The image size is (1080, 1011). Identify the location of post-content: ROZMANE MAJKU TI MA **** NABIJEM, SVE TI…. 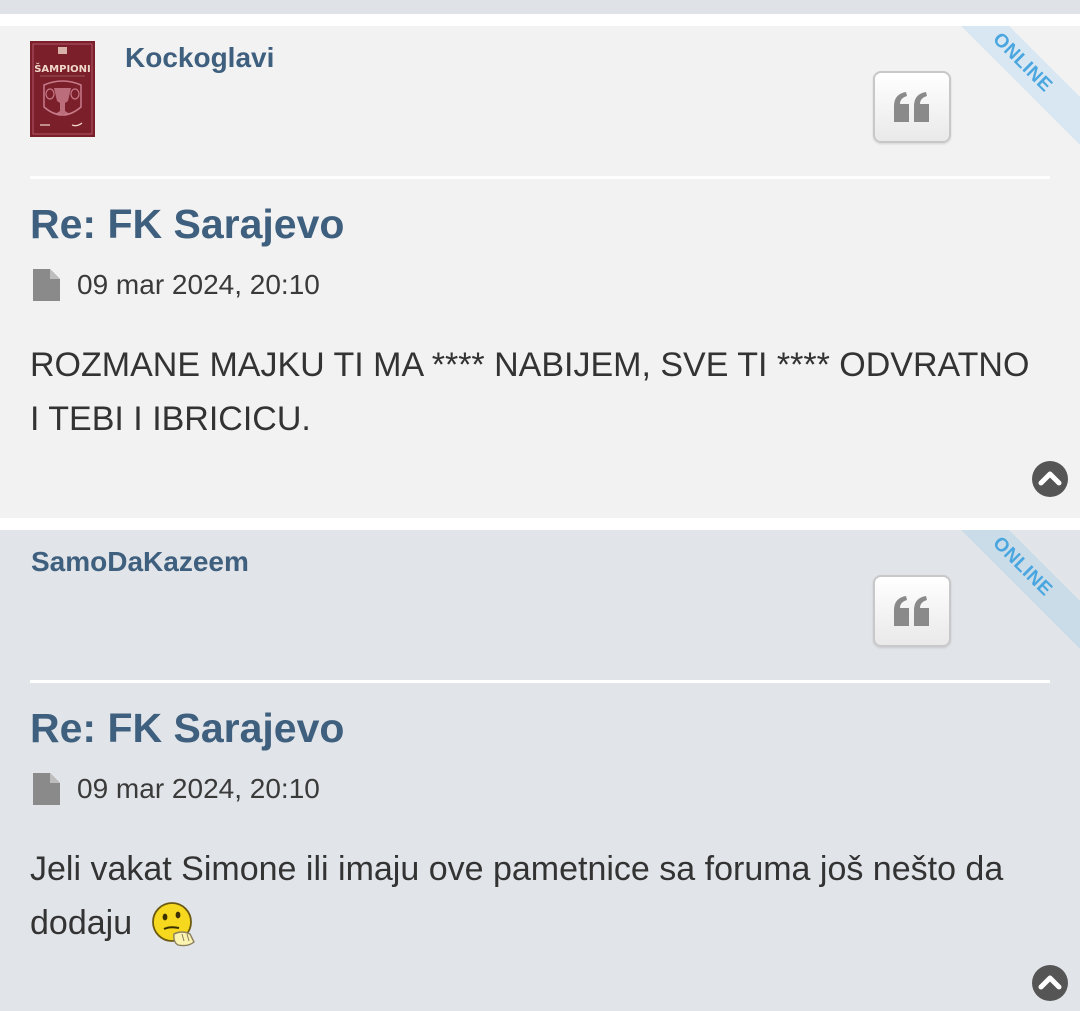
(535, 392).